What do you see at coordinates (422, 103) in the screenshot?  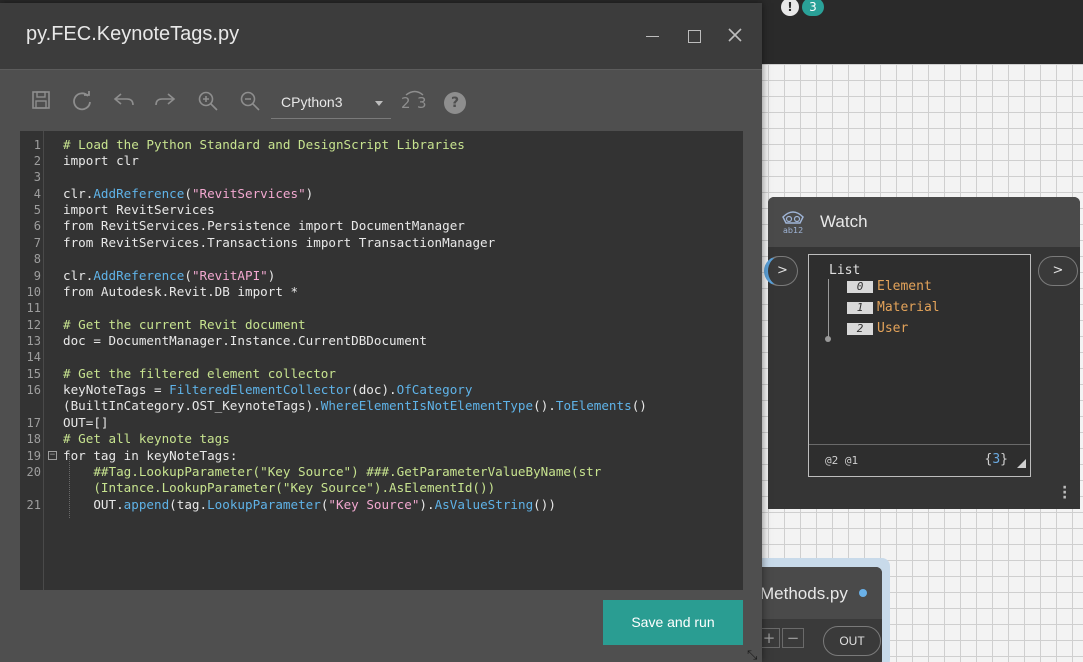 I see `svg-text: 3` at bounding box center [422, 103].